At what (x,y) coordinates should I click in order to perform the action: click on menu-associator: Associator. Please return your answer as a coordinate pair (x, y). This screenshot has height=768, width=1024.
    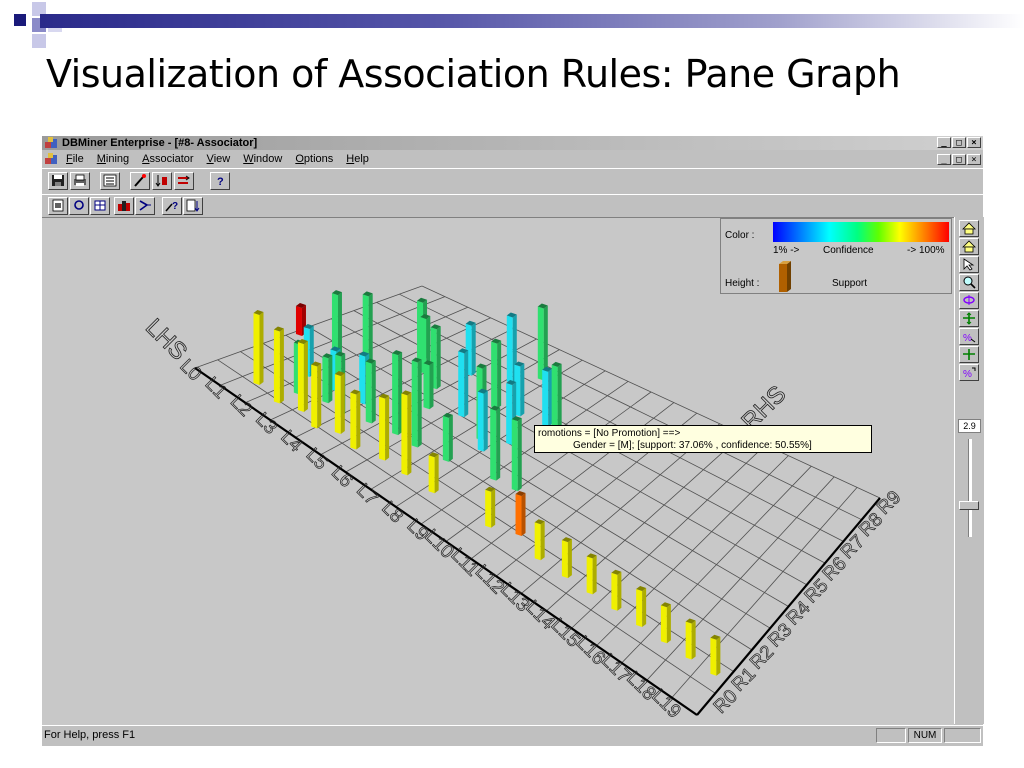
    Looking at the image, I should click on (167, 159).